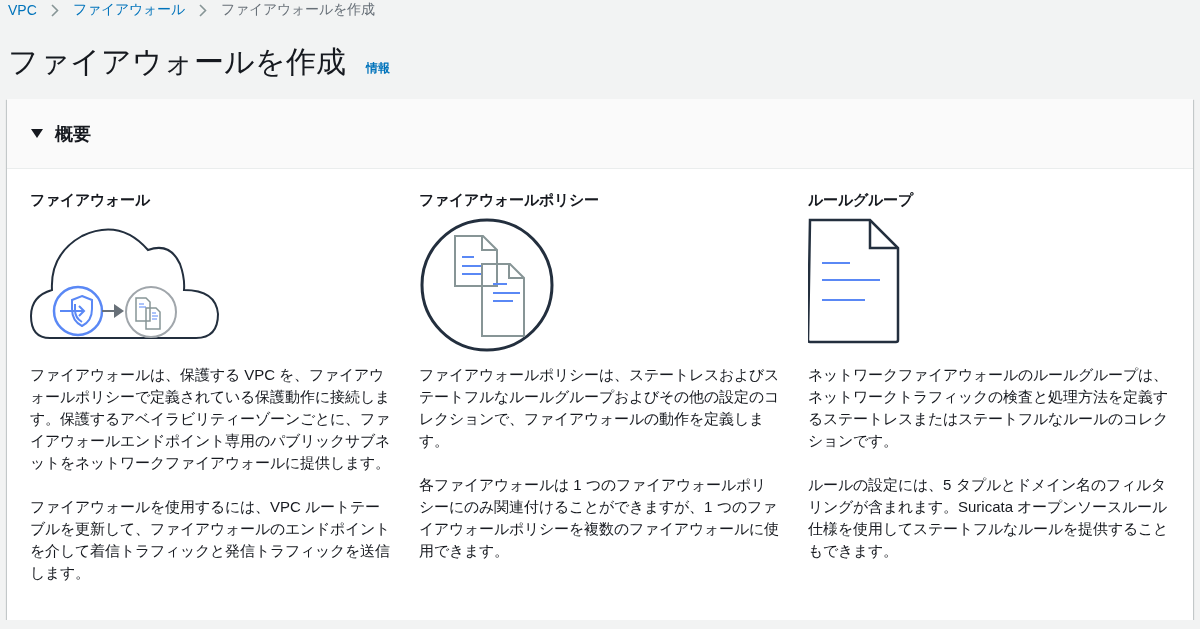  I want to click on column-heading: ルールグループ, so click(861, 200).